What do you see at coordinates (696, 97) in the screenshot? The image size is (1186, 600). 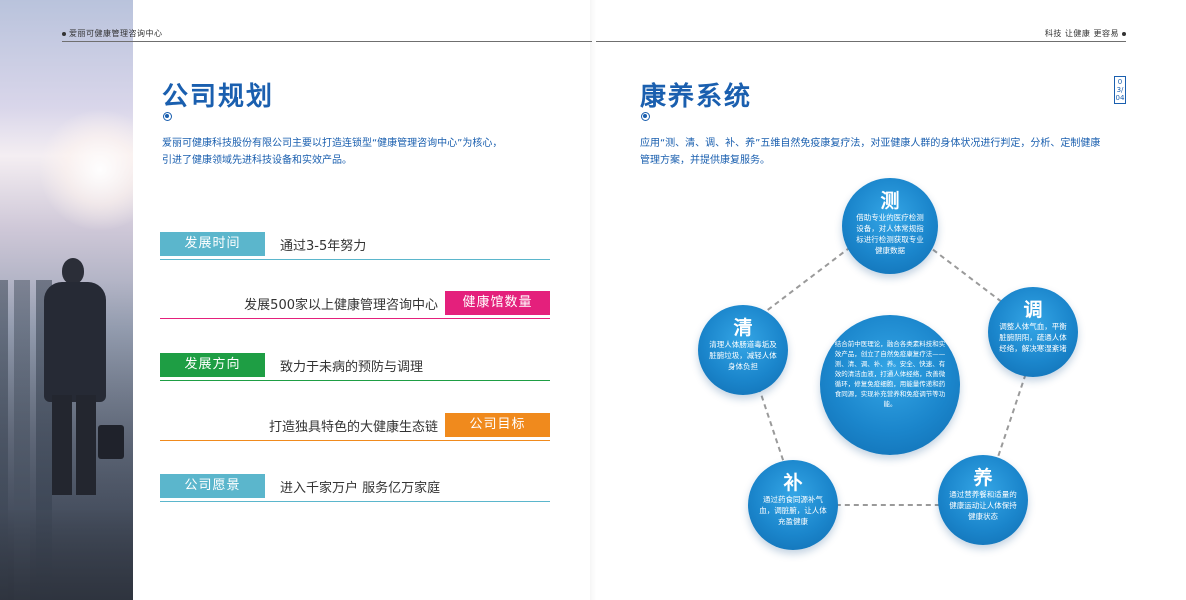 I see `page-title-right: 康养系统` at bounding box center [696, 97].